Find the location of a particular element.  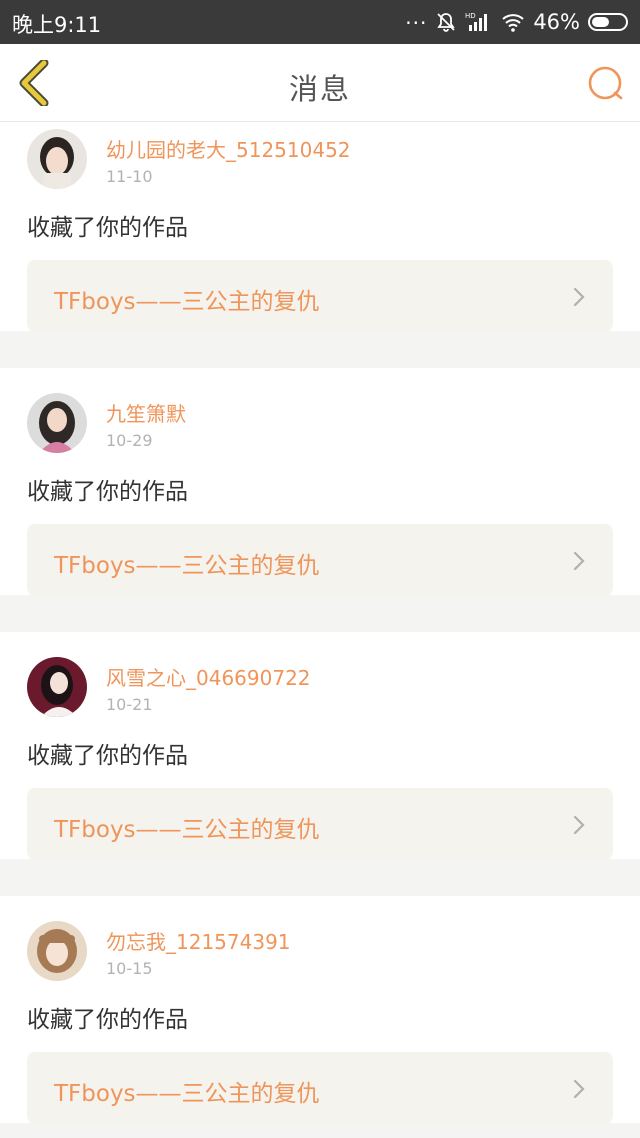

message-date: 10-15 is located at coordinates (129, 968).